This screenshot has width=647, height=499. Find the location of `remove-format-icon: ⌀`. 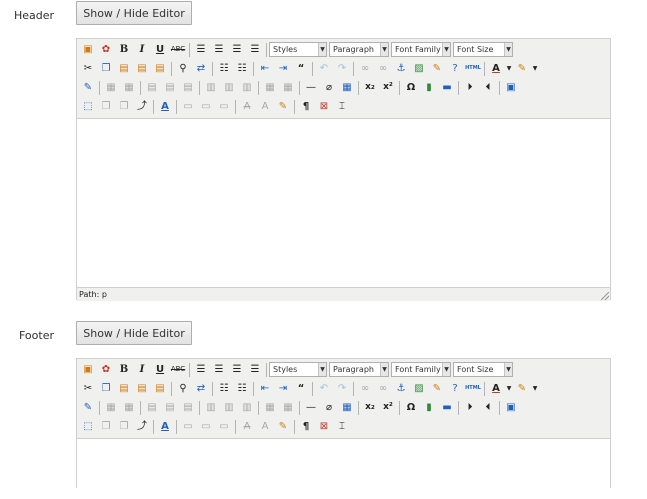

remove-format-icon: ⌀ is located at coordinates (329, 408).